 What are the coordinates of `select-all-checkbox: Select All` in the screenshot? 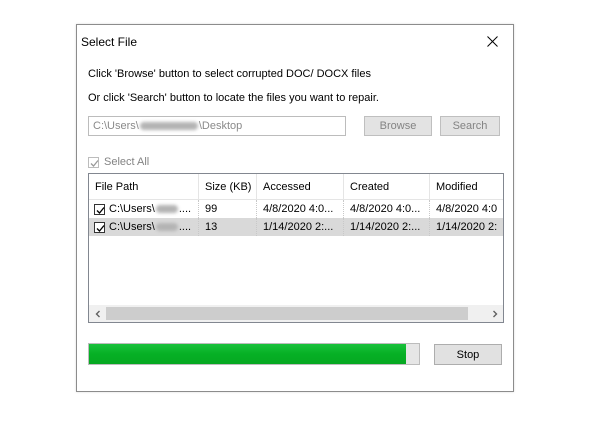 It's located at (118, 162).